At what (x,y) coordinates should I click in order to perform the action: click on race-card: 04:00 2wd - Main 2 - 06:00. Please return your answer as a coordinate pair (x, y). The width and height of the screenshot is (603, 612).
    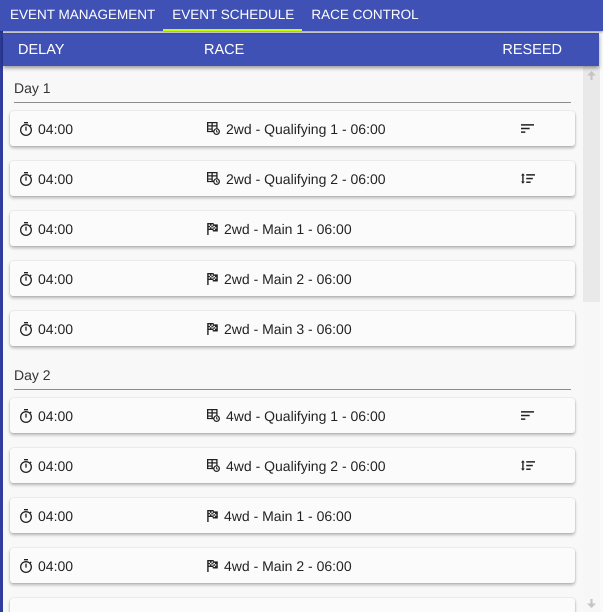
    Looking at the image, I should click on (292, 278).